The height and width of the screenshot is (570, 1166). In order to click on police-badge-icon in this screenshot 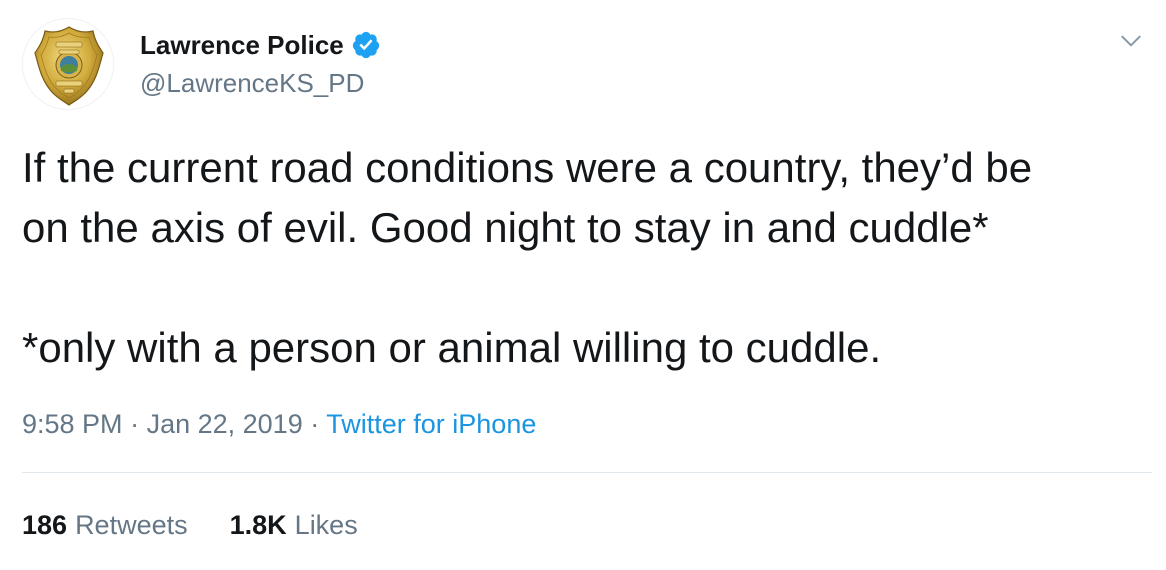, I will do `click(69, 66)`.